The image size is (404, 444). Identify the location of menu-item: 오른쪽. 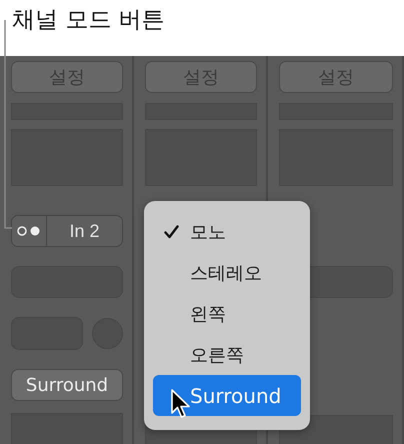
(227, 354).